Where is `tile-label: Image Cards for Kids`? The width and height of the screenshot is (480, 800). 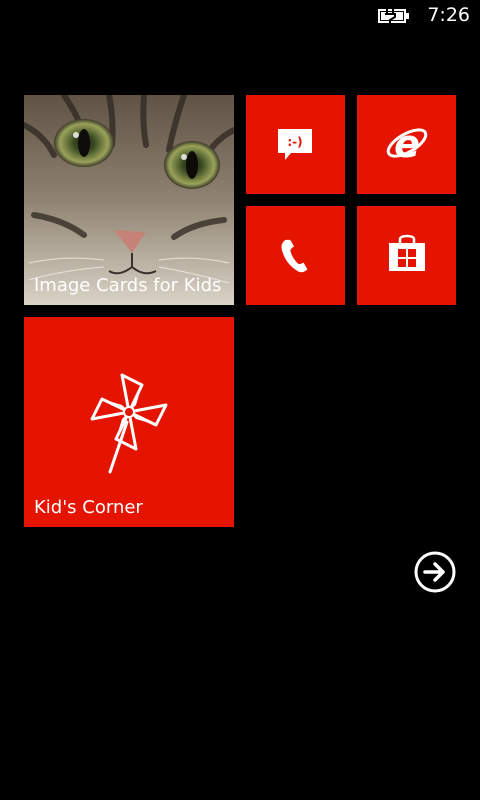 tile-label: Image Cards for Kids is located at coordinates (128, 285).